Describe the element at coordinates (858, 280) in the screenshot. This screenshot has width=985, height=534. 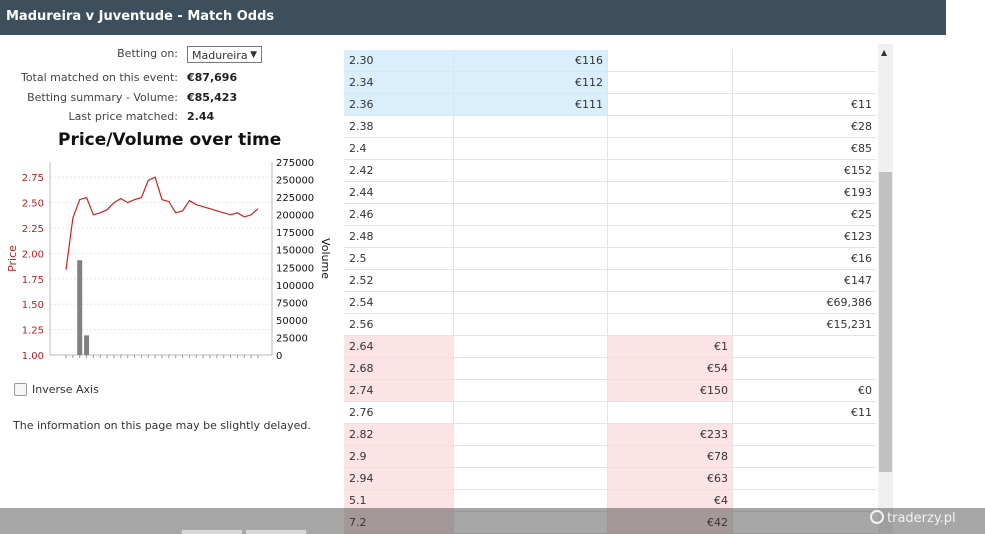
I see `ladder-traded-amount: €147` at that location.